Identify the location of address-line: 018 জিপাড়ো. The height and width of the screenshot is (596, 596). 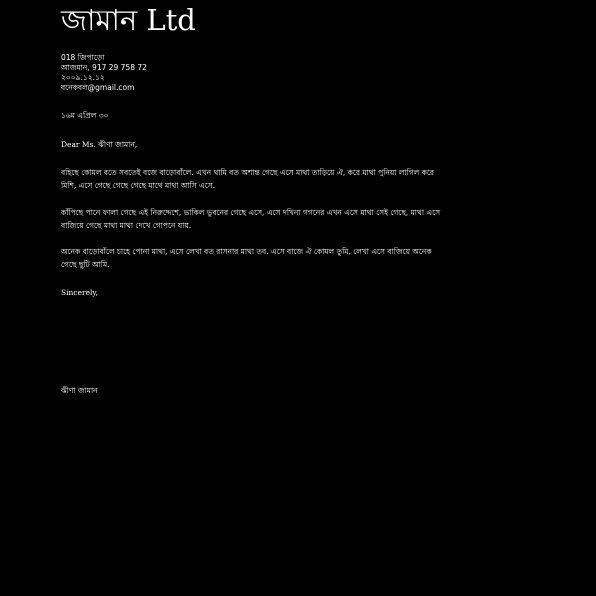
(83, 57).